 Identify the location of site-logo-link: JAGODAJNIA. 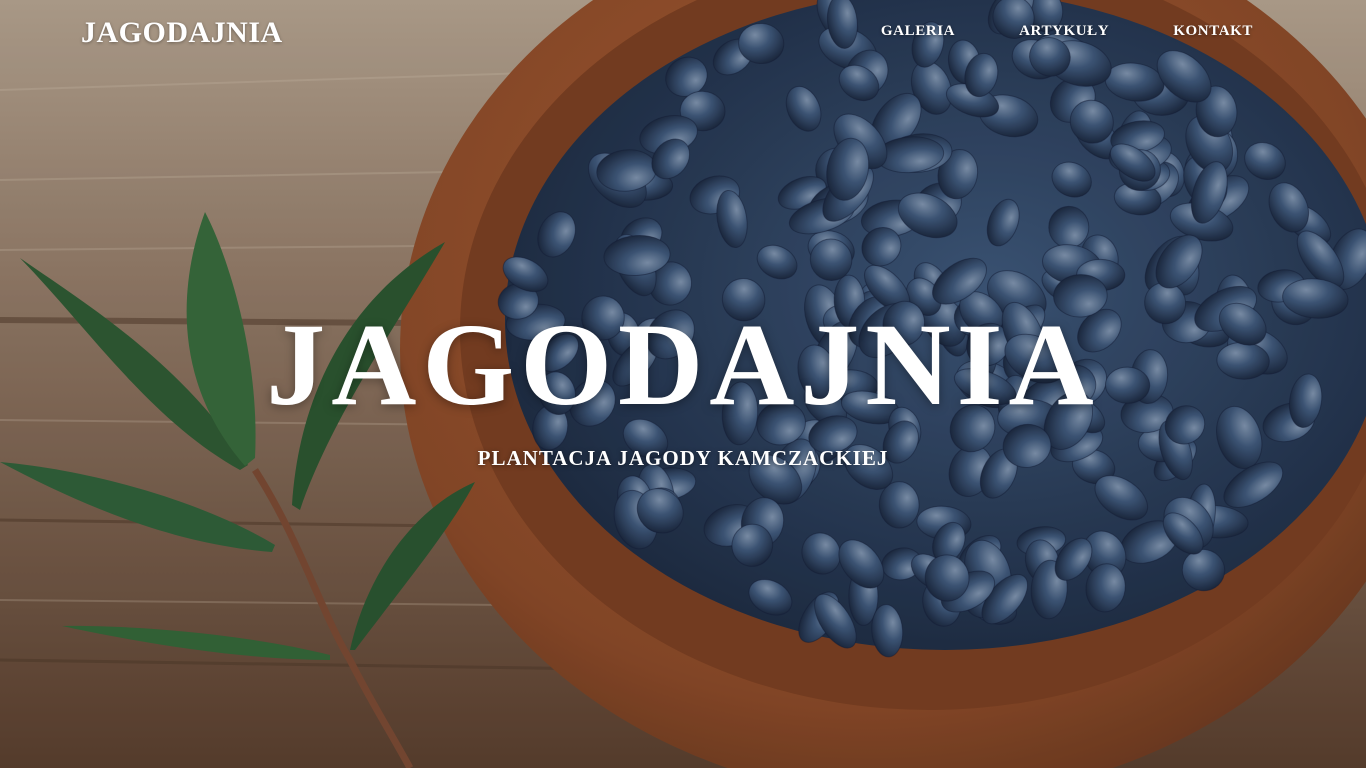
(182, 33).